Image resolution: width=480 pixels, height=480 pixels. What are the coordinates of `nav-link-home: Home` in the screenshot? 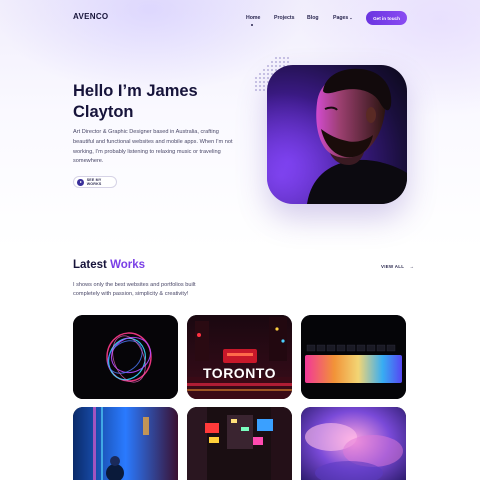 It's located at (253, 18).